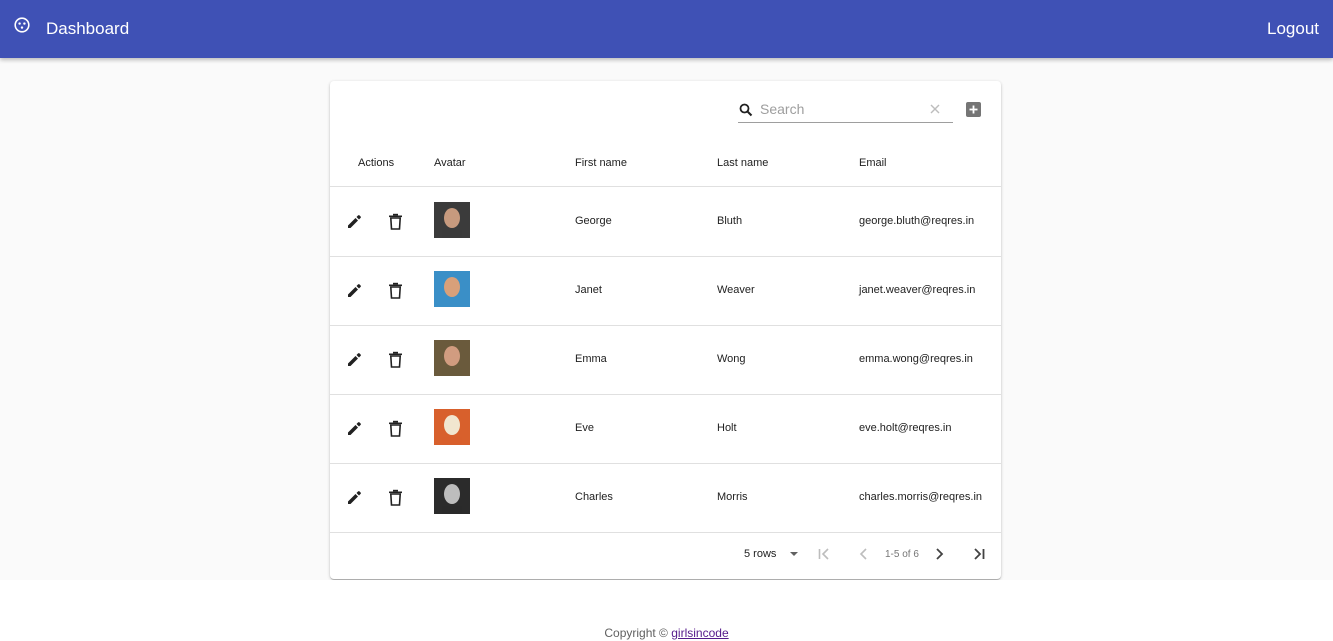 This screenshot has height=641, width=1333. Describe the element at coordinates (746, 110) in the screenshot. I see `search-icon` at that location.